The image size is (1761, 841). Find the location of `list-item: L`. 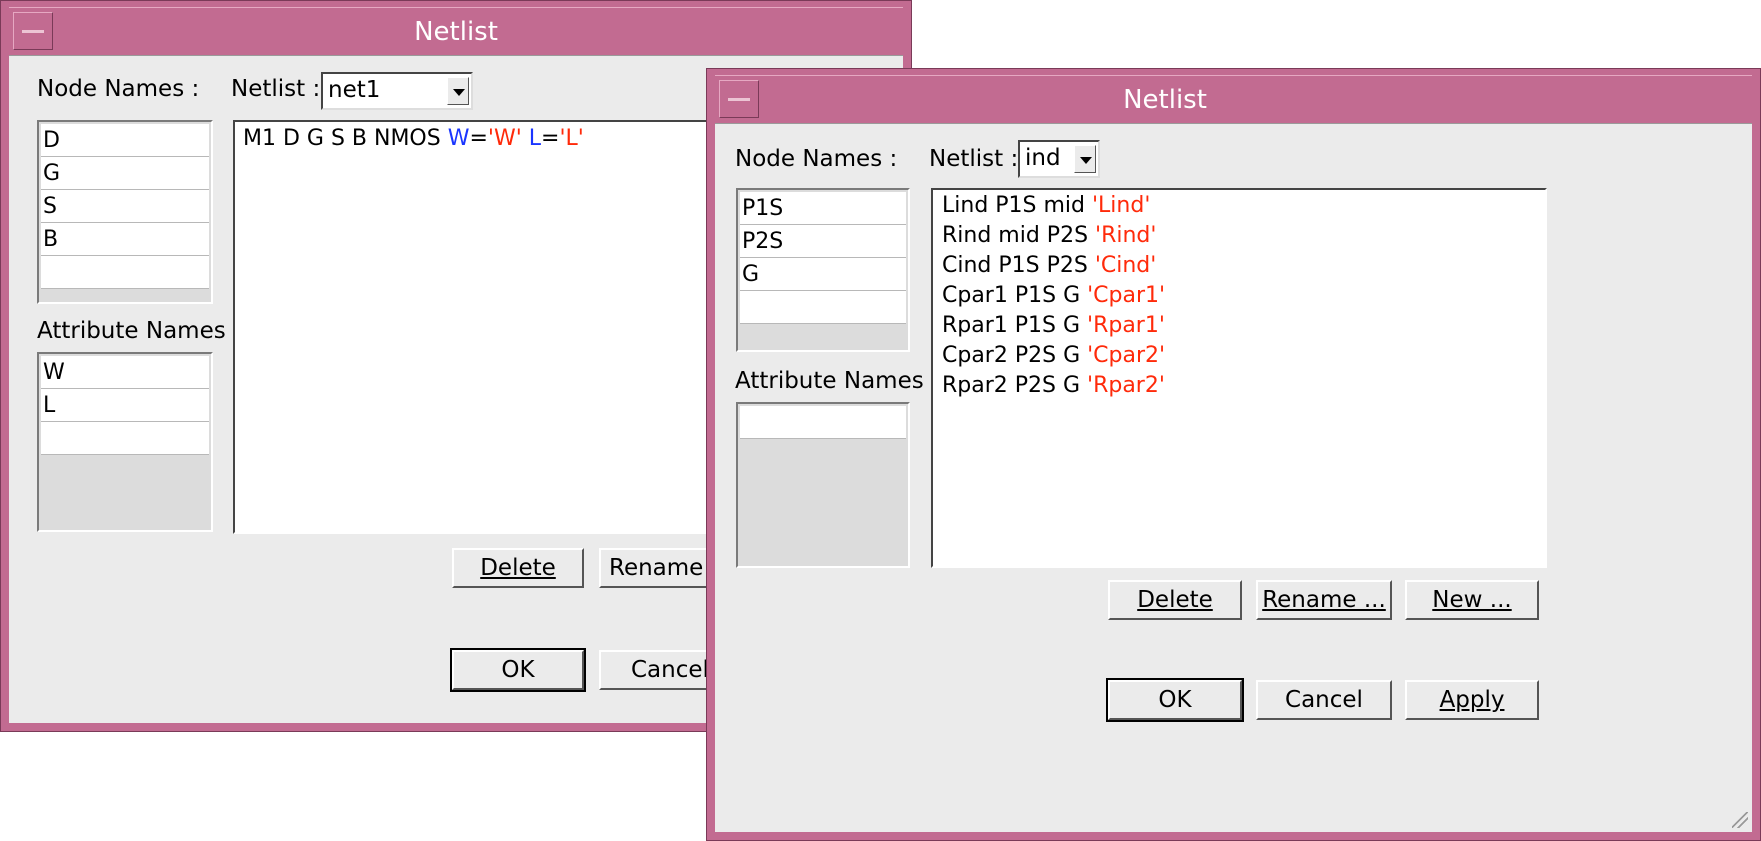

list-item: L is located at coordinates (125, 405).